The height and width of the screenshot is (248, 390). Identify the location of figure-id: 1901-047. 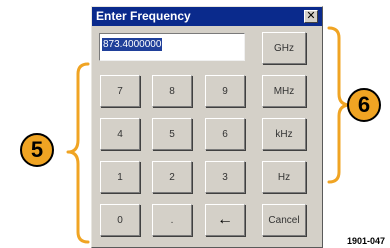
(366, 241).